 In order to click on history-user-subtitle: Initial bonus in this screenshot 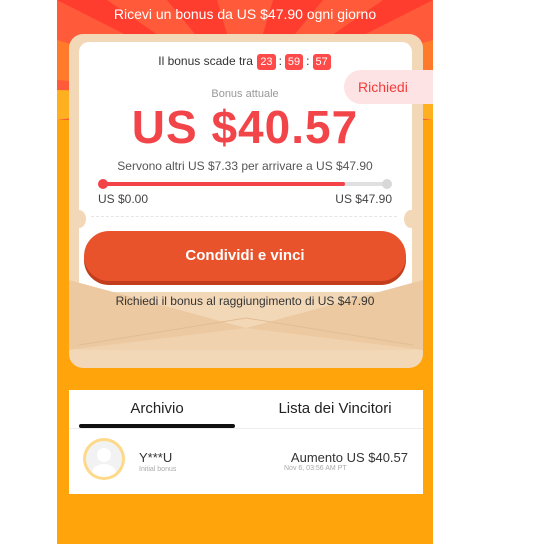, I will do `click(158, 469)`.